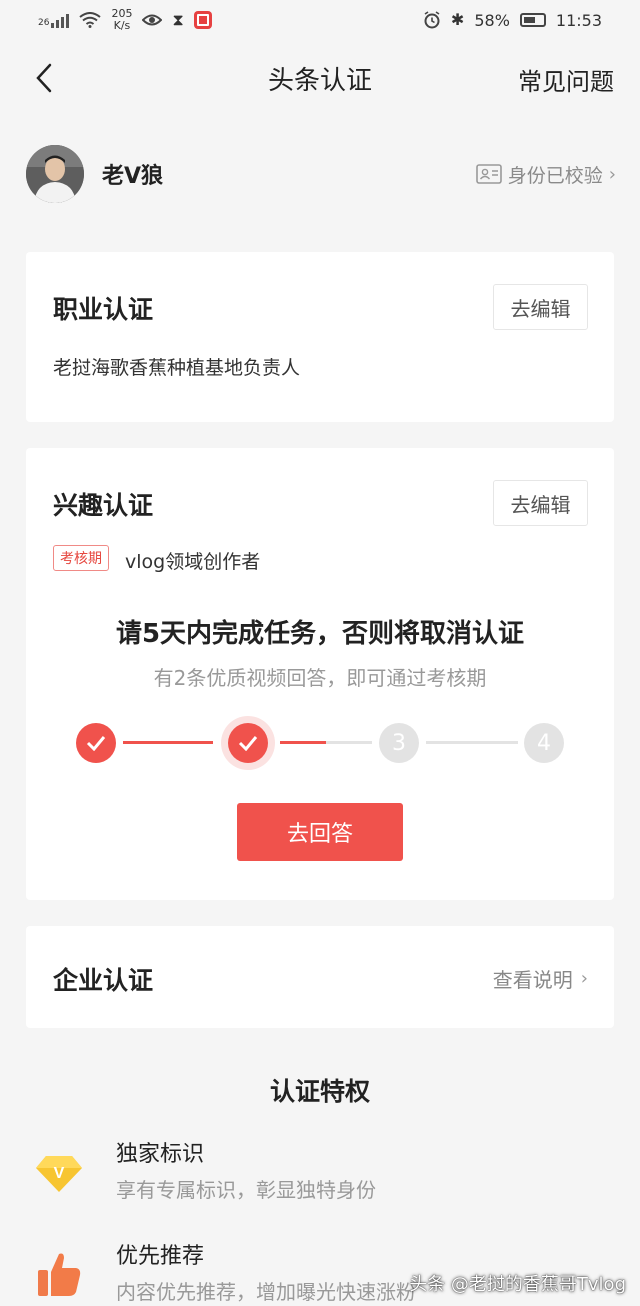  What do you see at coordinates (321, 174) in the screenshot?
I see `profile-row: 老V狼 身份已校验 ›` at bounding box center [321, 174].